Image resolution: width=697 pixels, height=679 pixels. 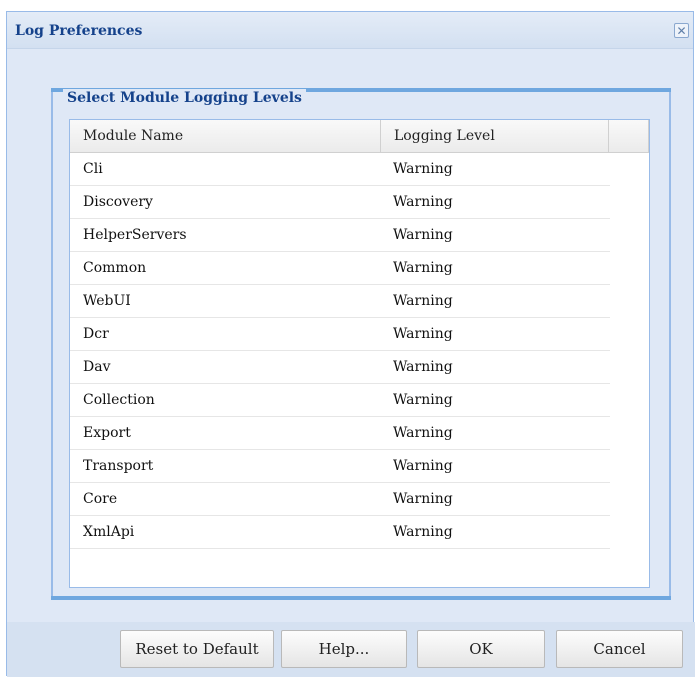 What do you see at coordinates (119, 400) in the screenshot?
I see `module-name-cell: Collection` at bounding box center [119, 400].